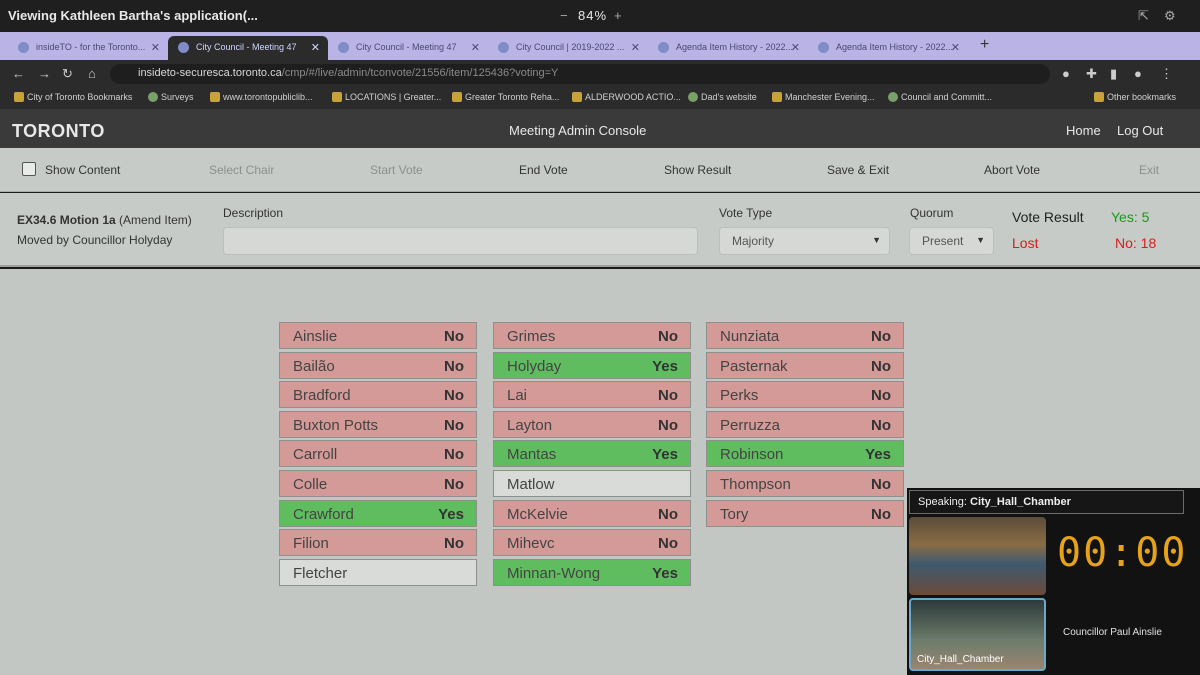 The width and height of the screenshot is (1200, 675). I want to click on councillor-vote-row: McKelvie No, so click(592, 513).